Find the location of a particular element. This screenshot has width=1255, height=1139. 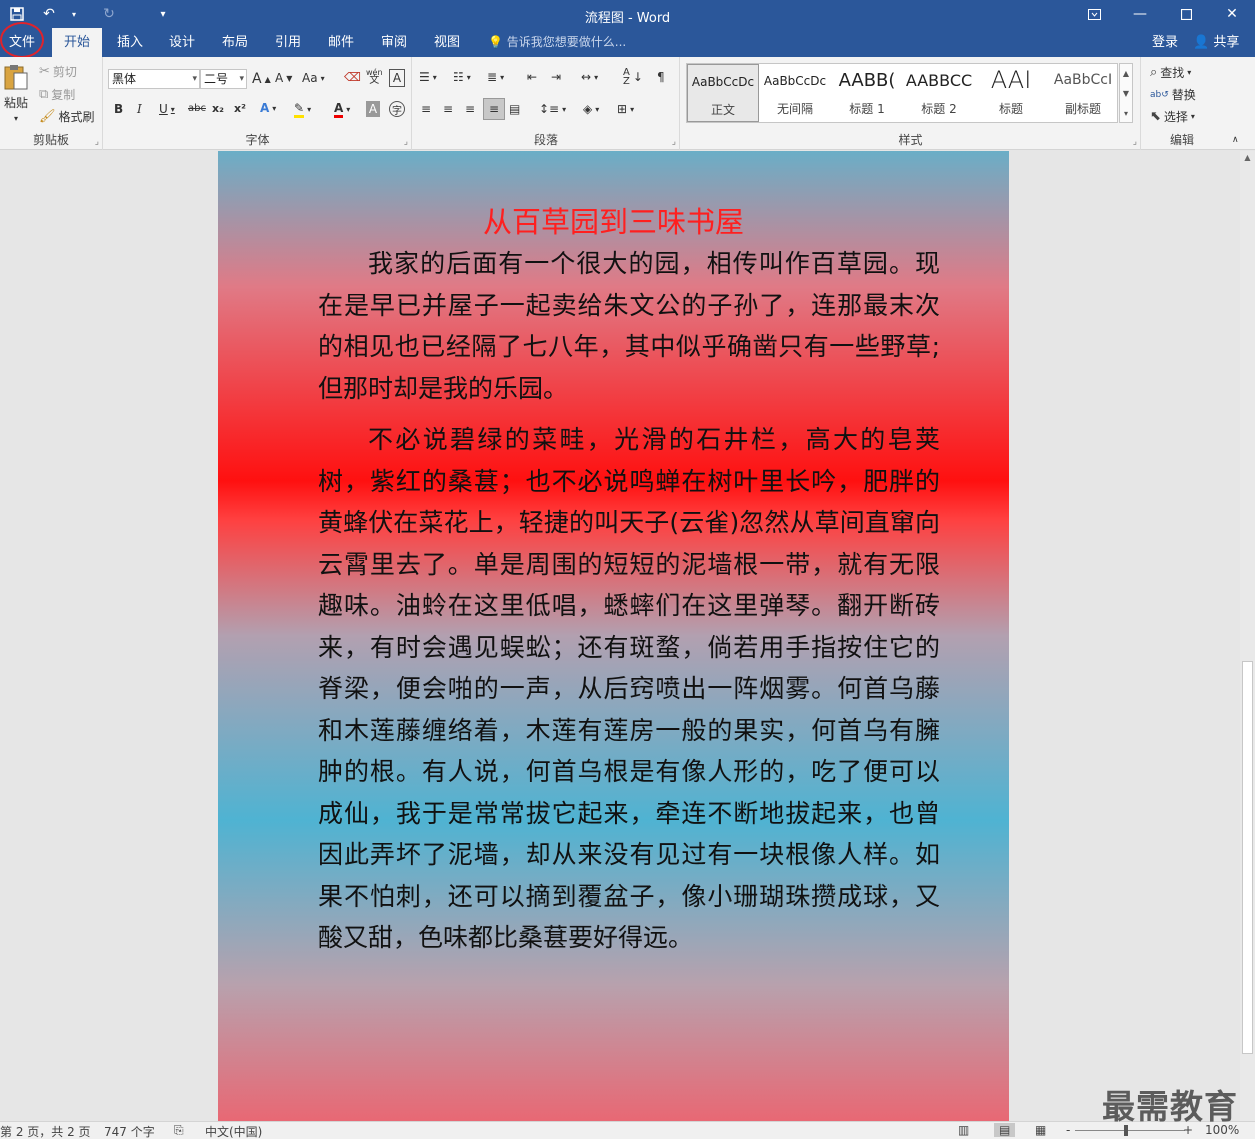

increase-indent-icon: ⇥ is located at coordinates (556, 77).